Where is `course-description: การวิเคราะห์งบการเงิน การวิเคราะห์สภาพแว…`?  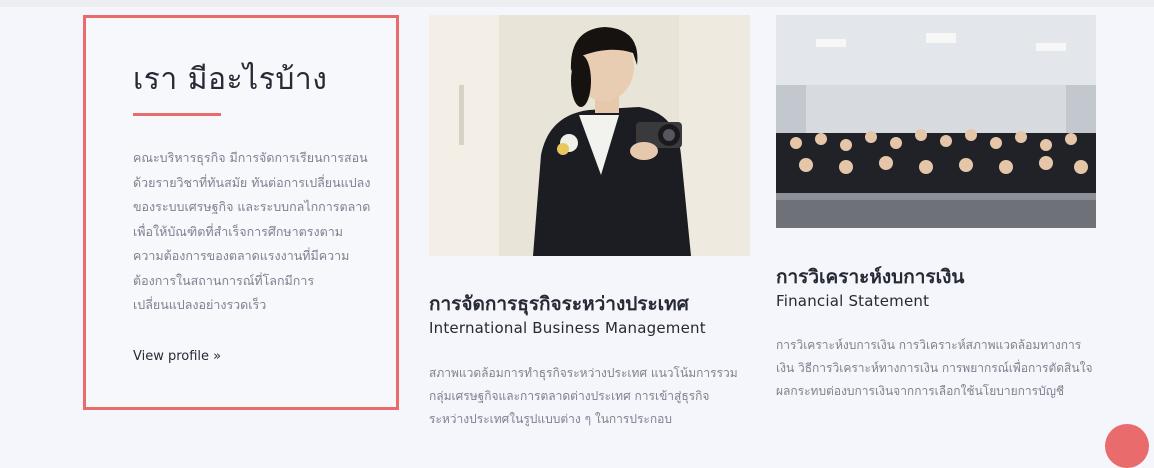
course-description: การวิเคราะห์งบการเงิน การวิเคราะห์สภาพแว… is located at coordinates (934, 368).